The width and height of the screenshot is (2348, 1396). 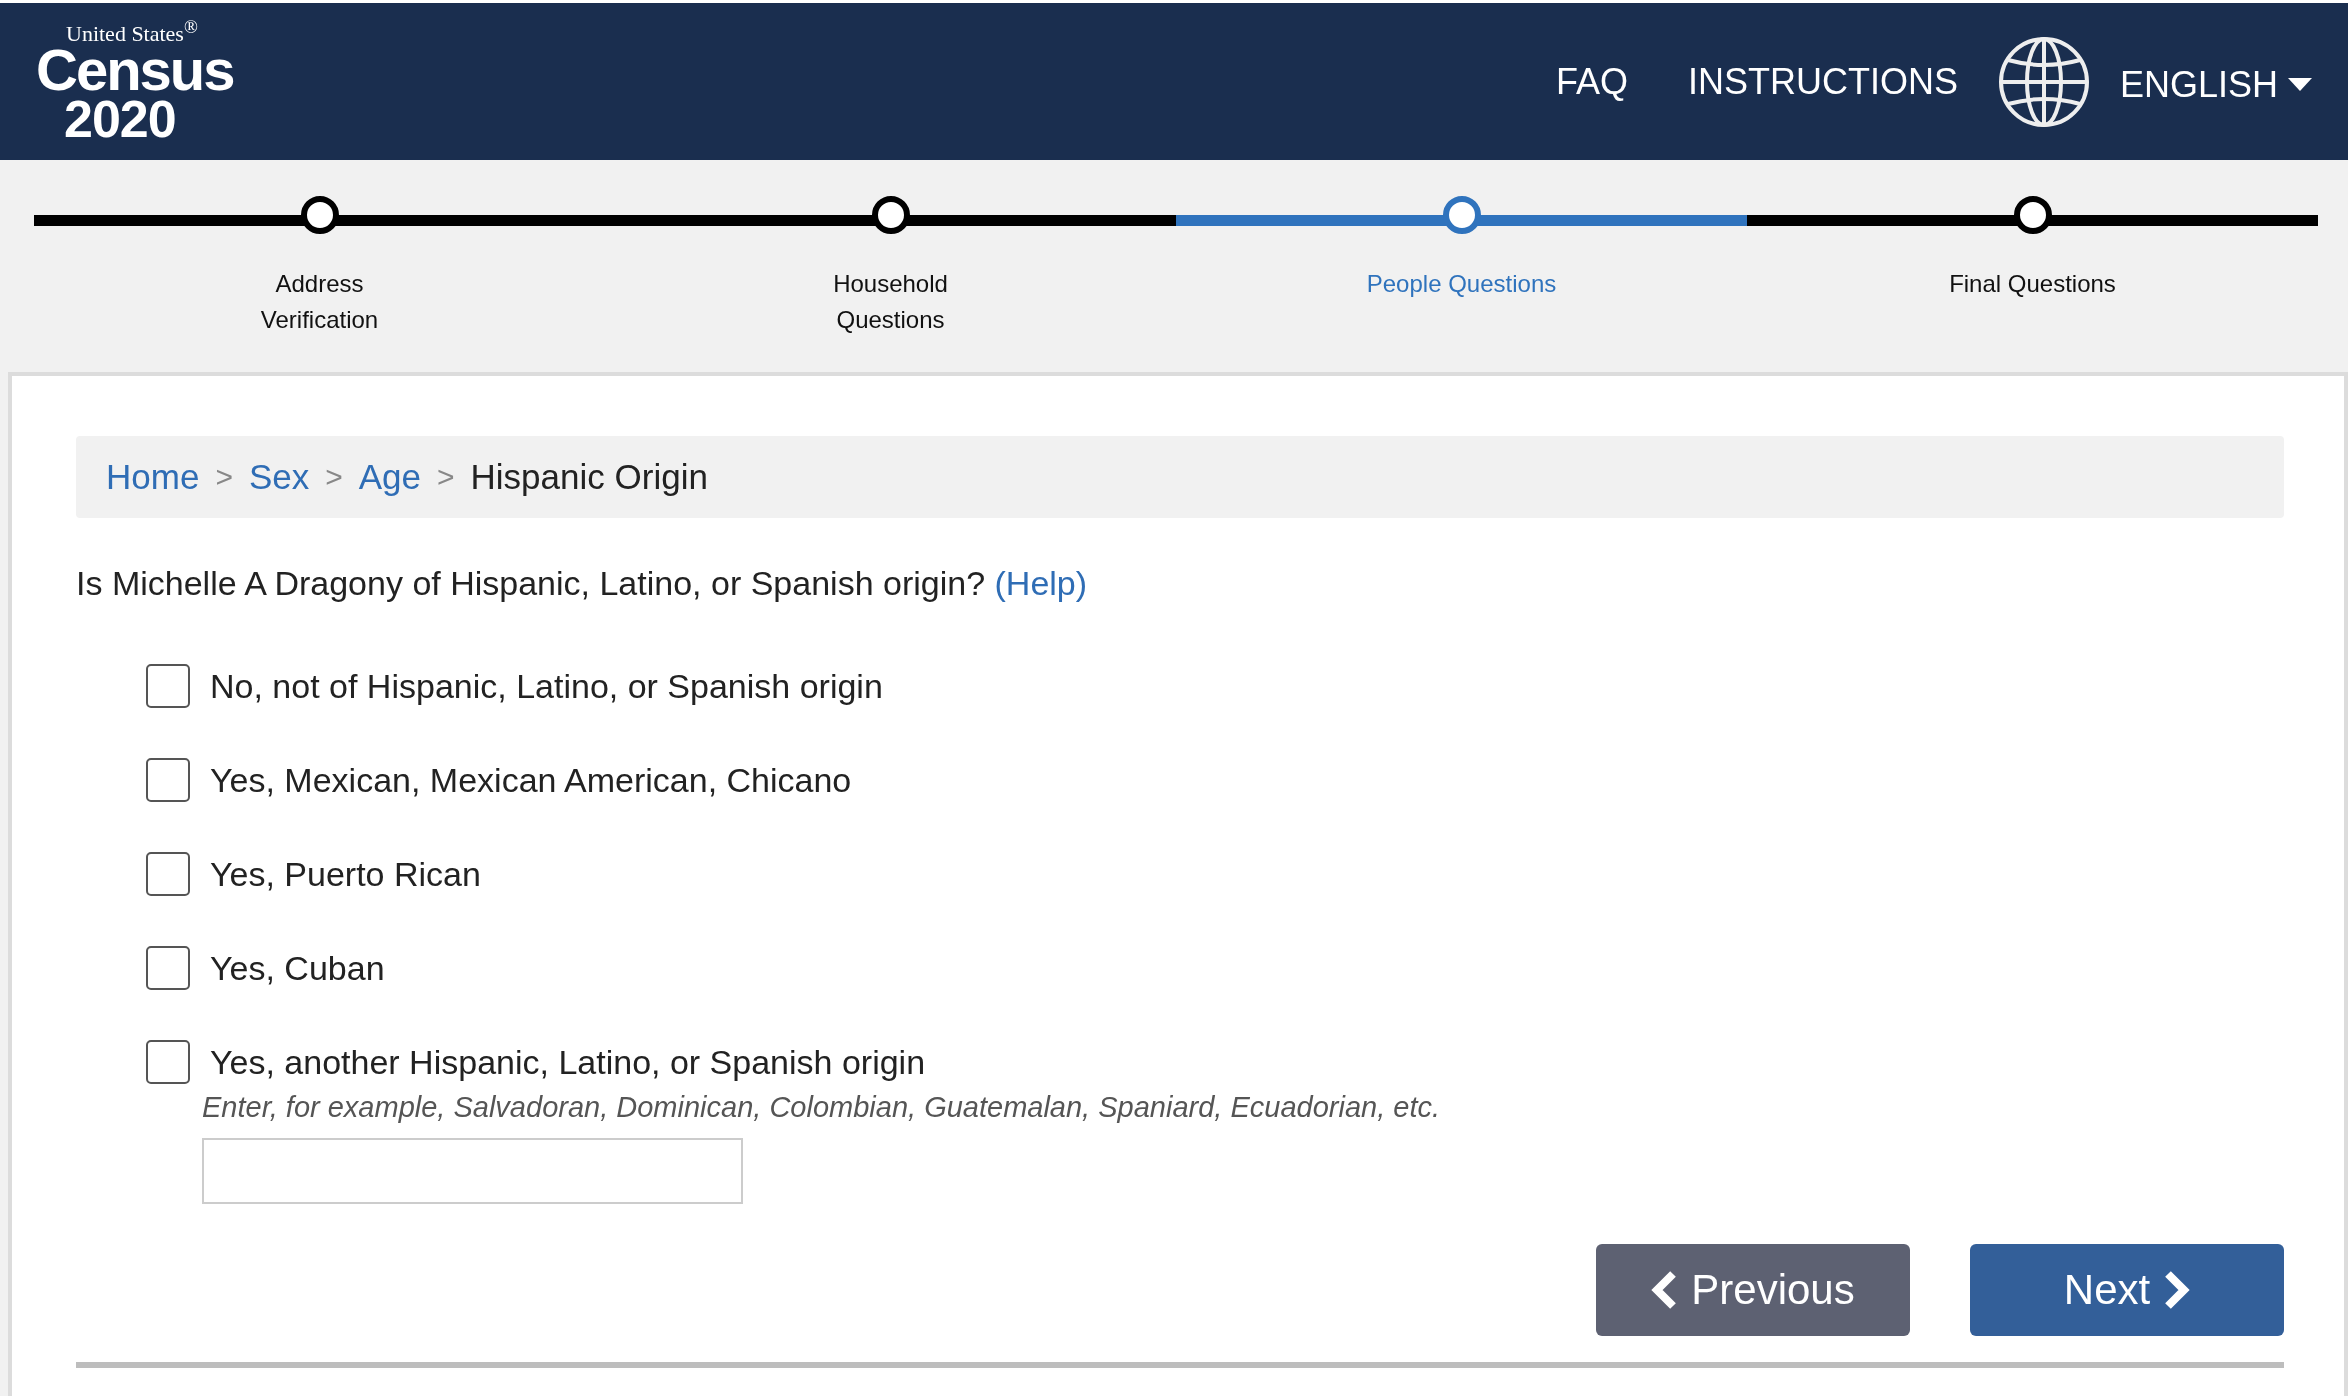 What do you see at coordinates (2300, 84) in the screenshot?
I see `caret-icon` at bounding box center [2300, 84].